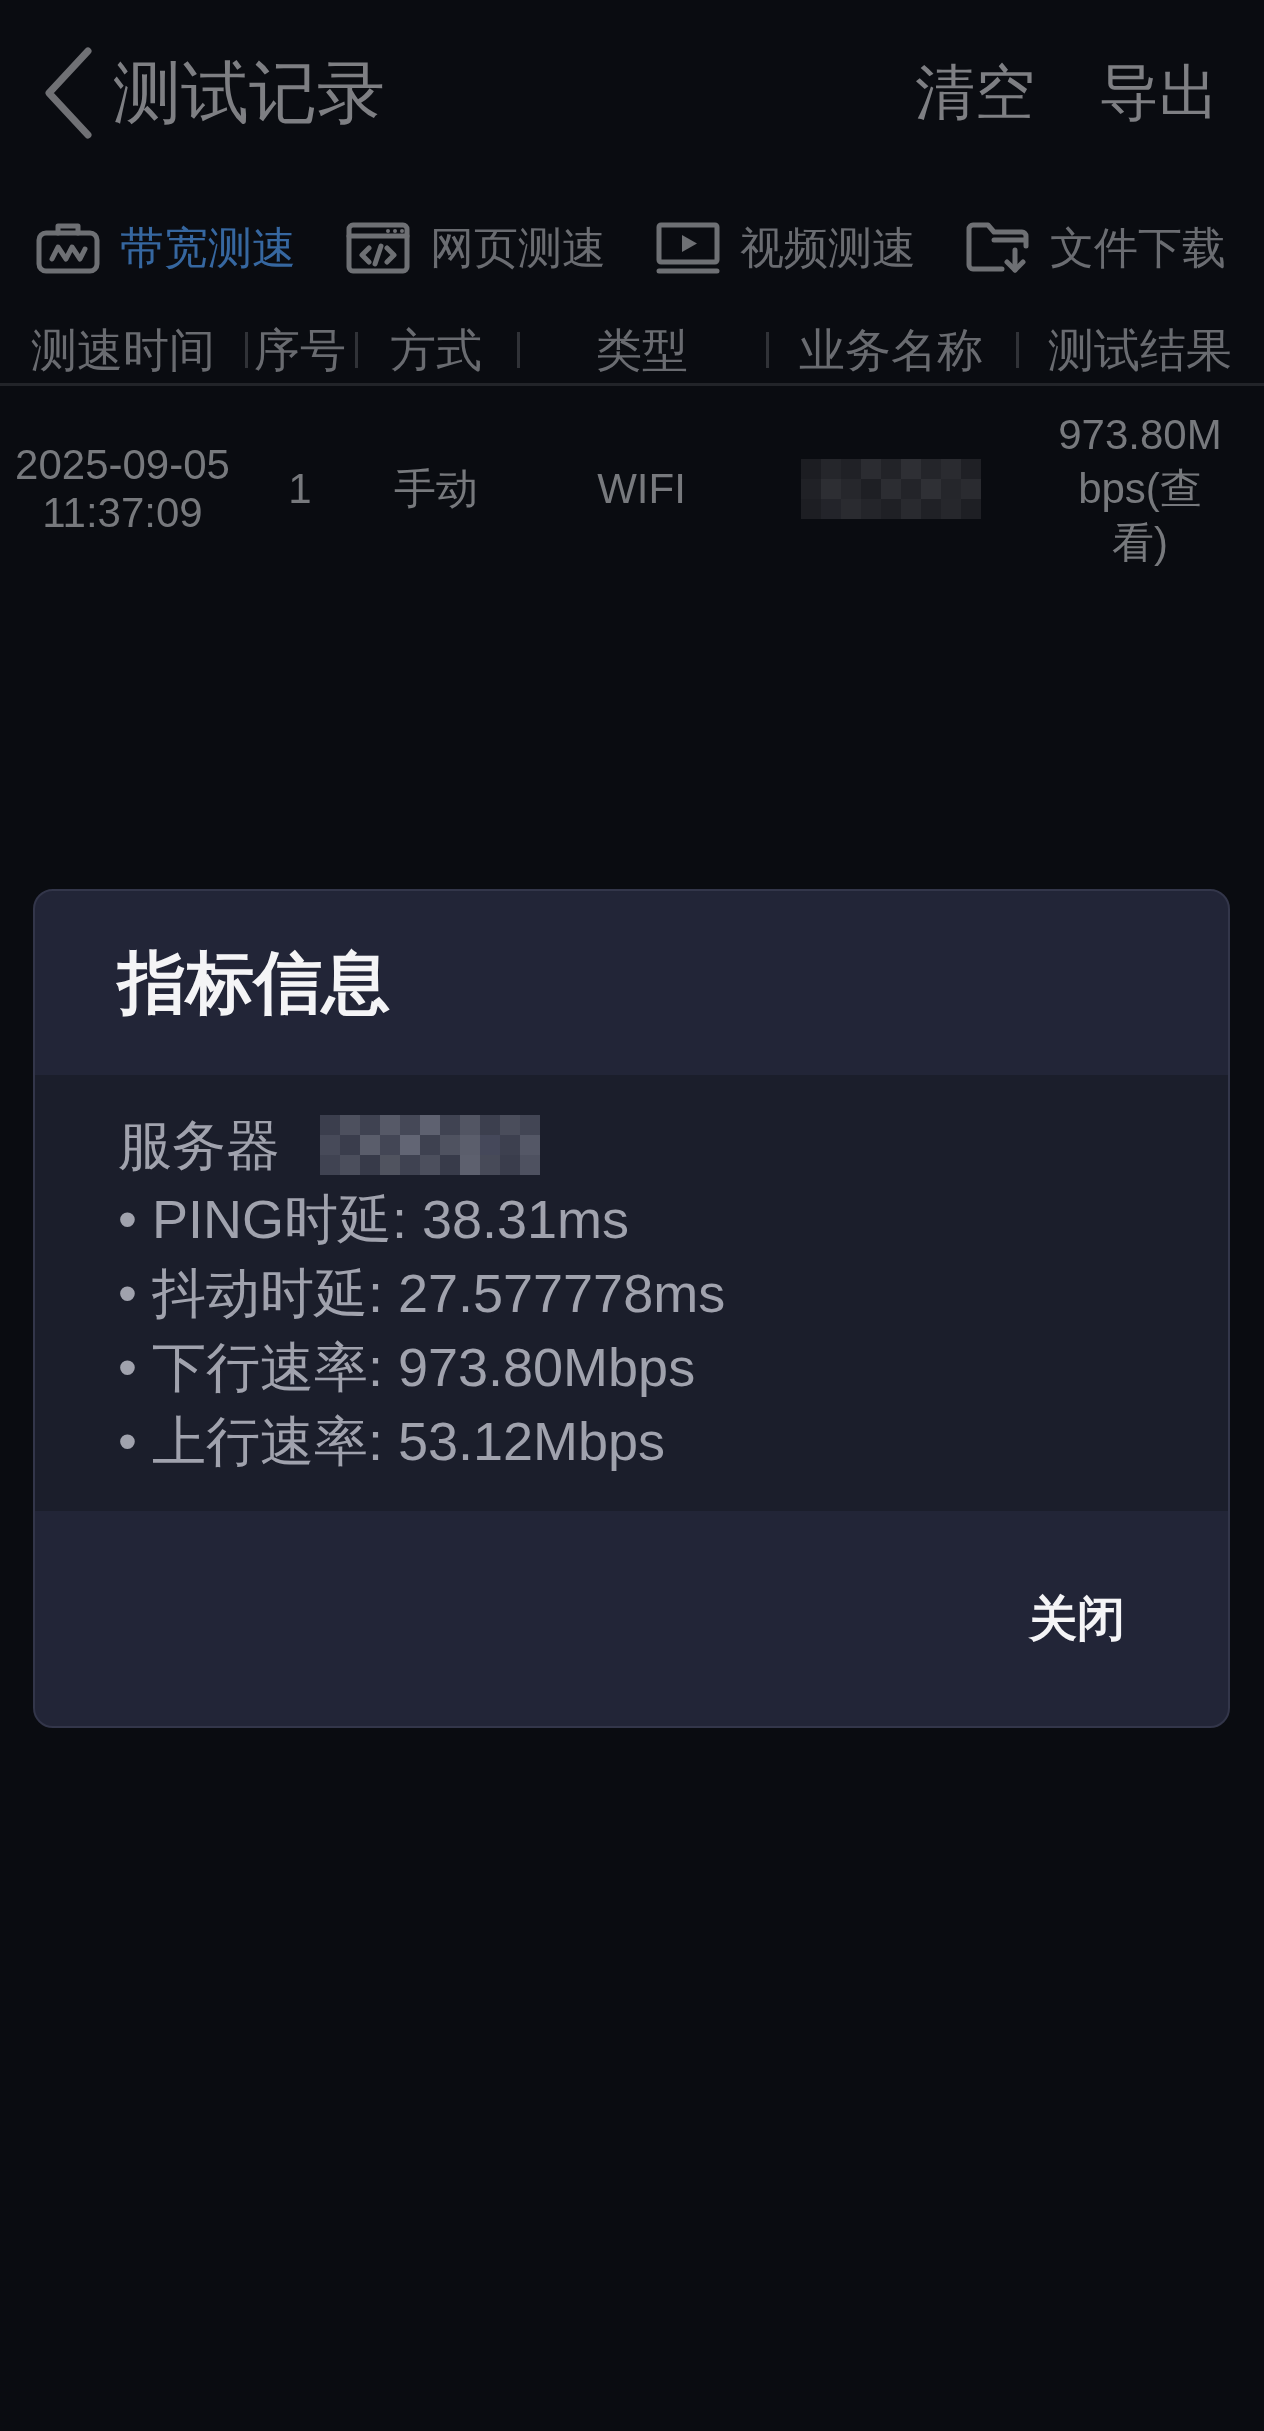 This screenshot has height=2431, width=1264. I want to click on briefcase-icon, so click(68, 248).